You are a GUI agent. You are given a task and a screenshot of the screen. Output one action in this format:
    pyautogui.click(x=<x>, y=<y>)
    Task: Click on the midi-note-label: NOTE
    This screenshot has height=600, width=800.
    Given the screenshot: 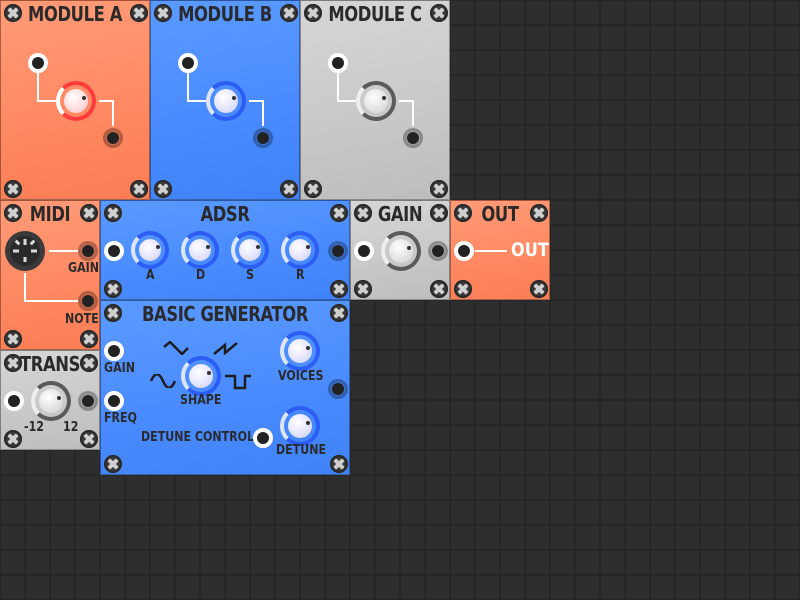 What is the action you would take?
    pyautogui.click(x=82, y=319)
    